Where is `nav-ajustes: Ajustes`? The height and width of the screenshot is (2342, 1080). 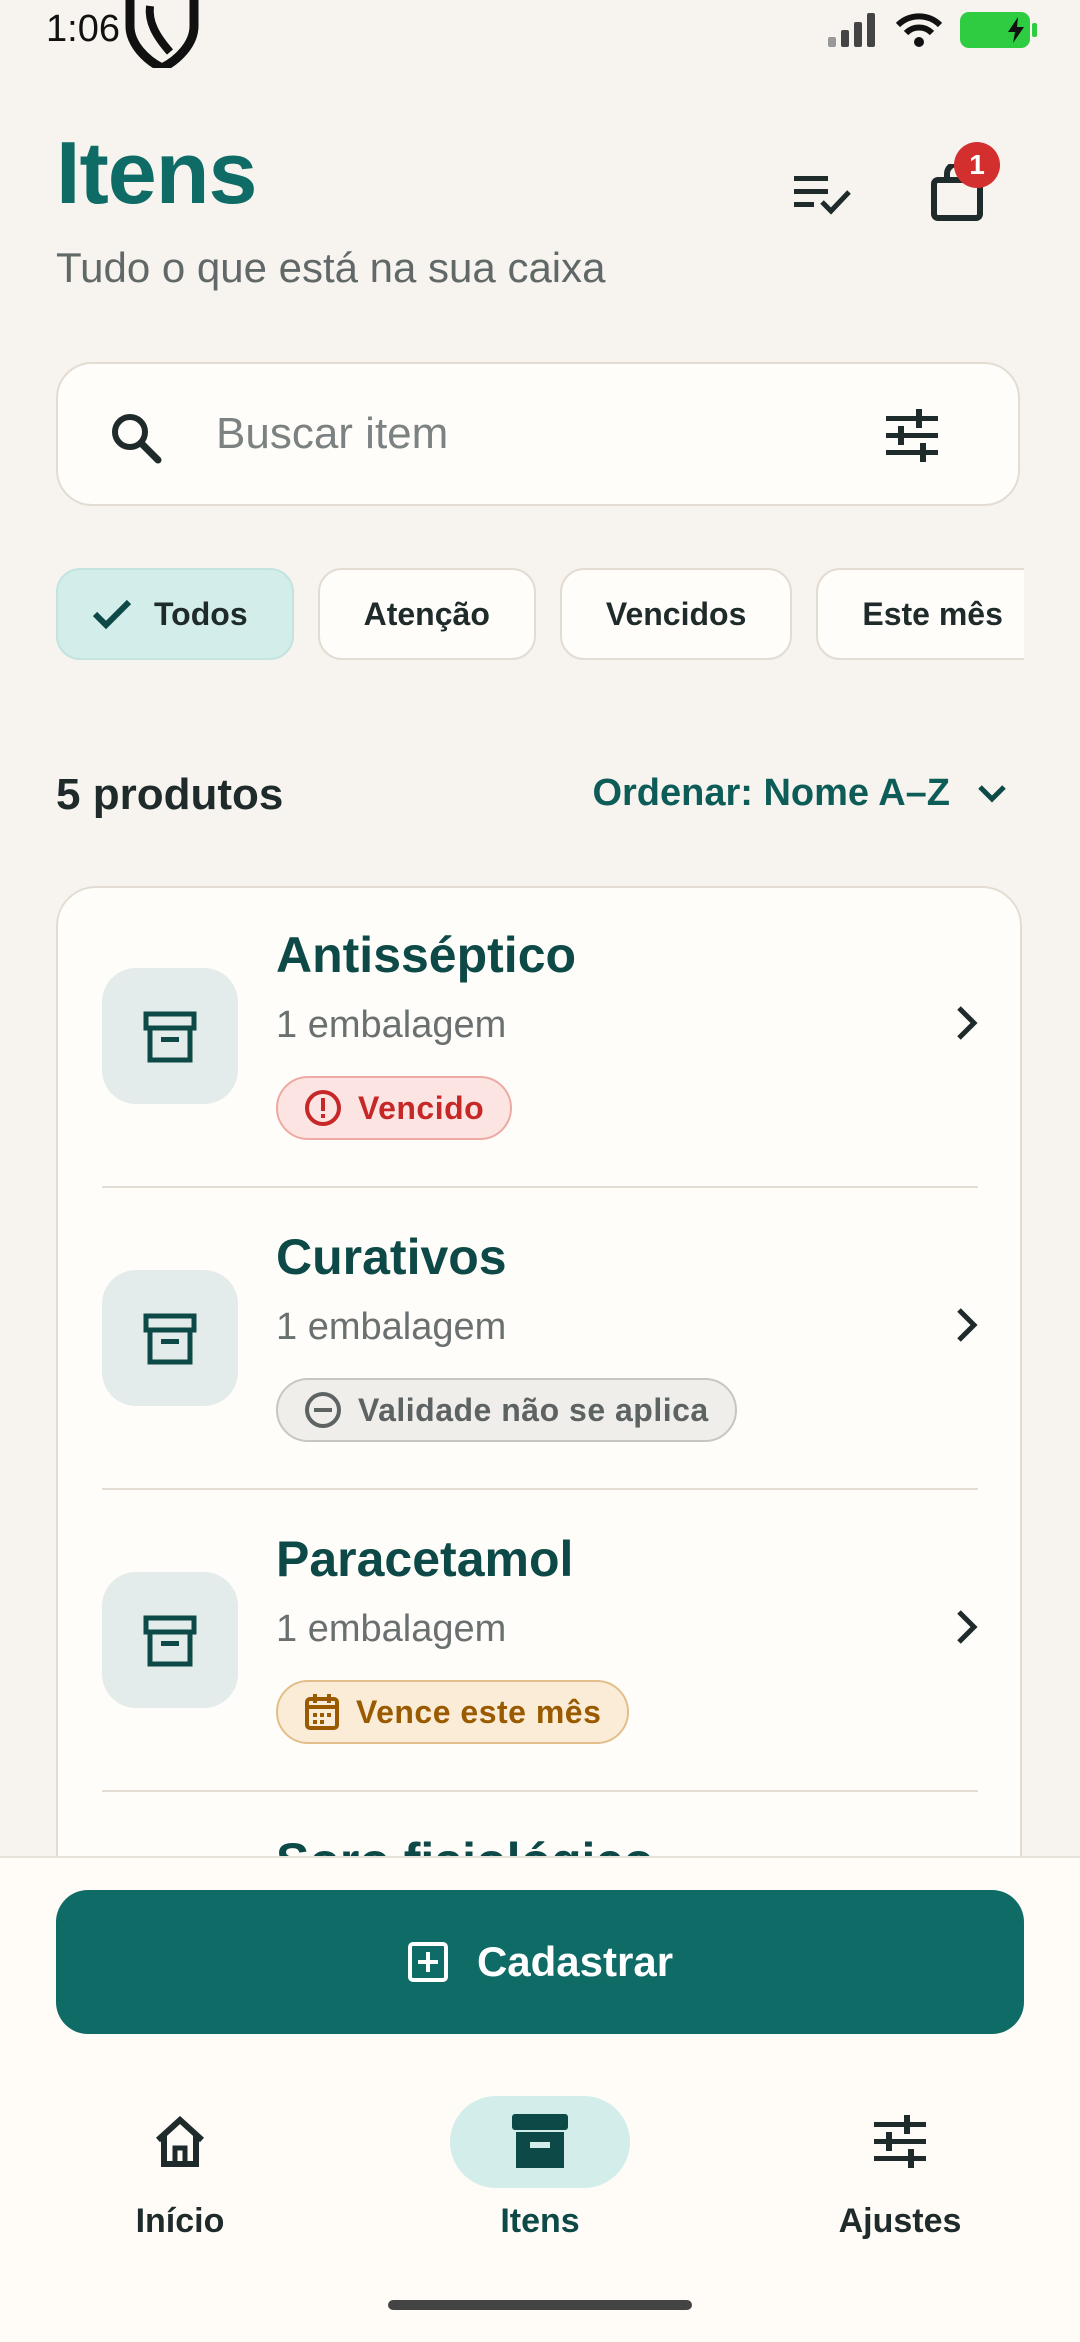
nav-ajustes: Ajustes is located at coordinates (900, 2168).